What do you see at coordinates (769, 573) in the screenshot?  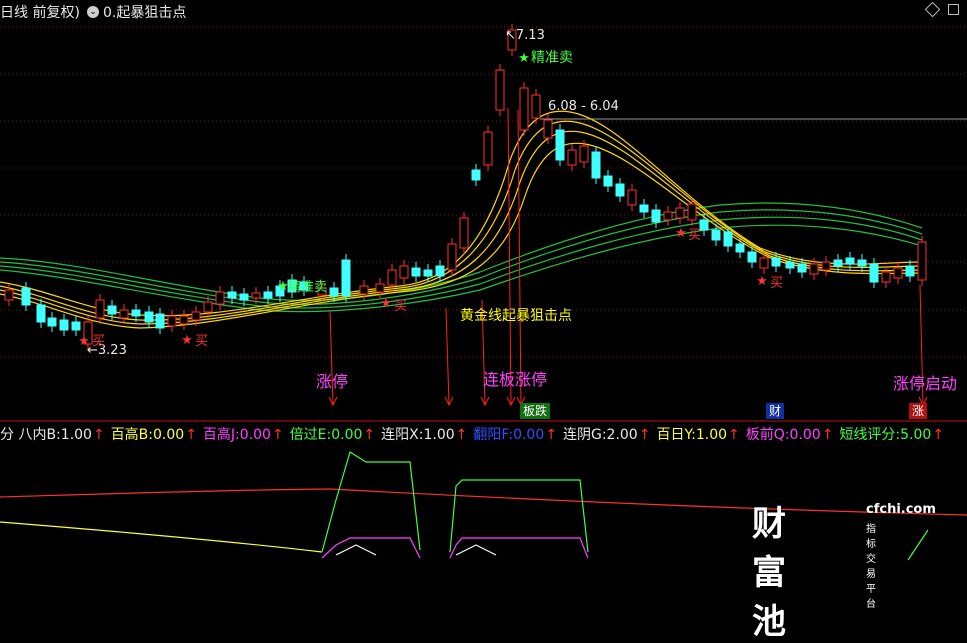 I see `logo-brand: 财富池` at bounding box center [769, 573].